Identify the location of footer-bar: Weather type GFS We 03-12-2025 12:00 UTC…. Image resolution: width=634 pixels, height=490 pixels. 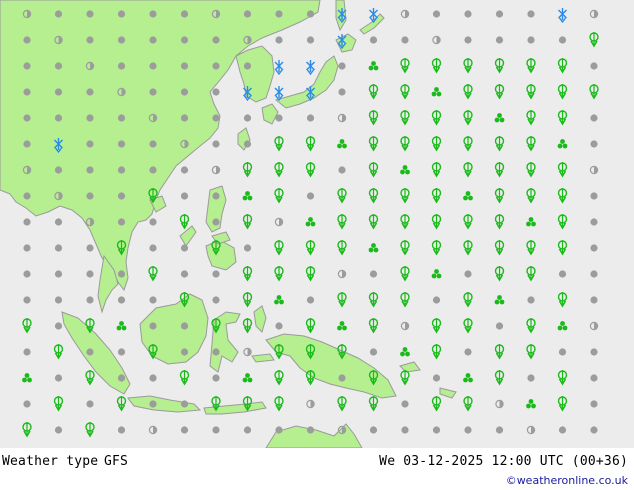
(317, 469).